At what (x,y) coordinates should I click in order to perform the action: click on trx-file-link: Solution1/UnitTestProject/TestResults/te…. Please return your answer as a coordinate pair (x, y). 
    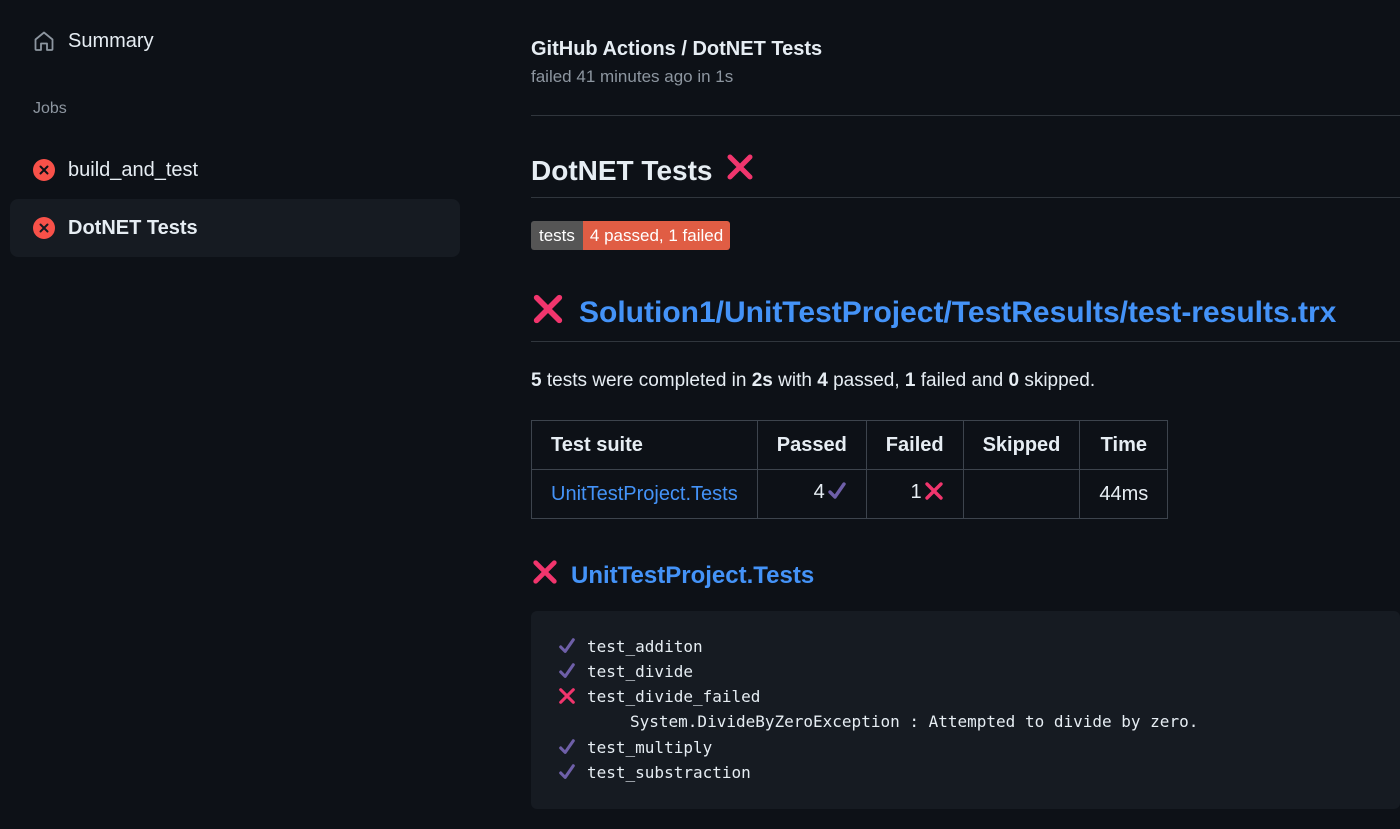
    Looking at the image, I should click on (957, 313).